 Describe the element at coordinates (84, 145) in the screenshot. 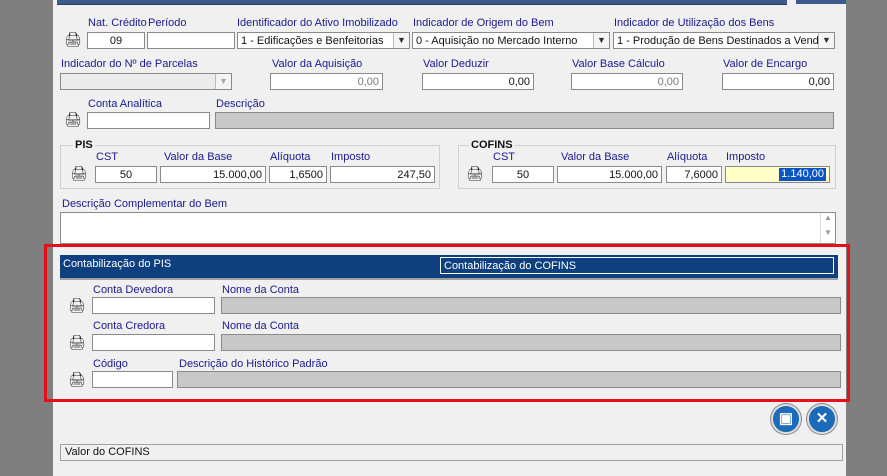

I see `pis-title: PIS` at that location.